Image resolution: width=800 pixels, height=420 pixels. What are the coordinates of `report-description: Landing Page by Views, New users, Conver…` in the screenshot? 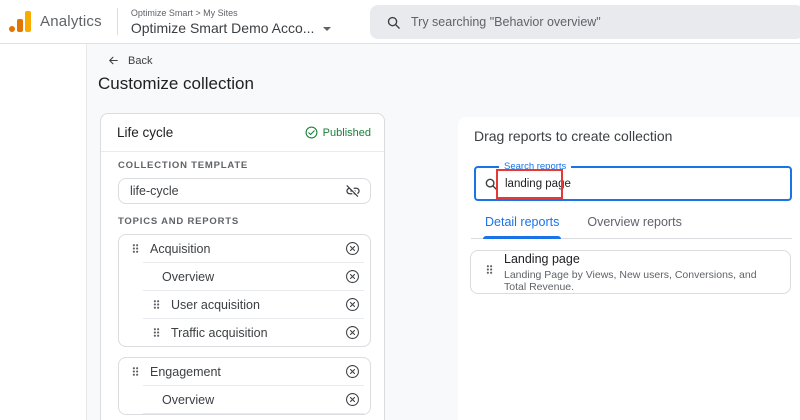 It's located at (630, 280).